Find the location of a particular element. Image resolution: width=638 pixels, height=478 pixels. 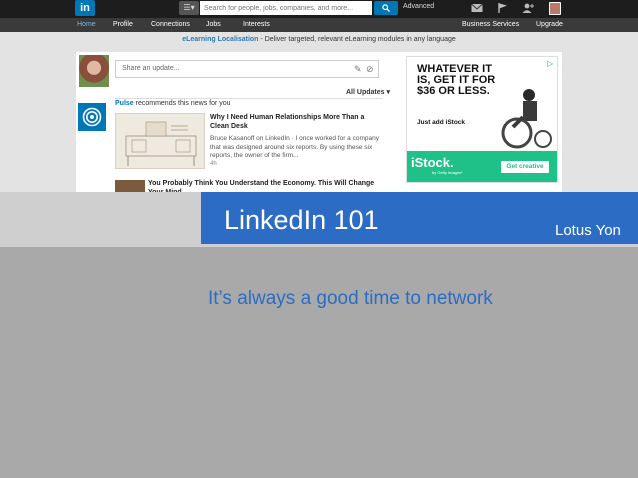

pencil-icon: ✎ is located at coordinates (358, 69).